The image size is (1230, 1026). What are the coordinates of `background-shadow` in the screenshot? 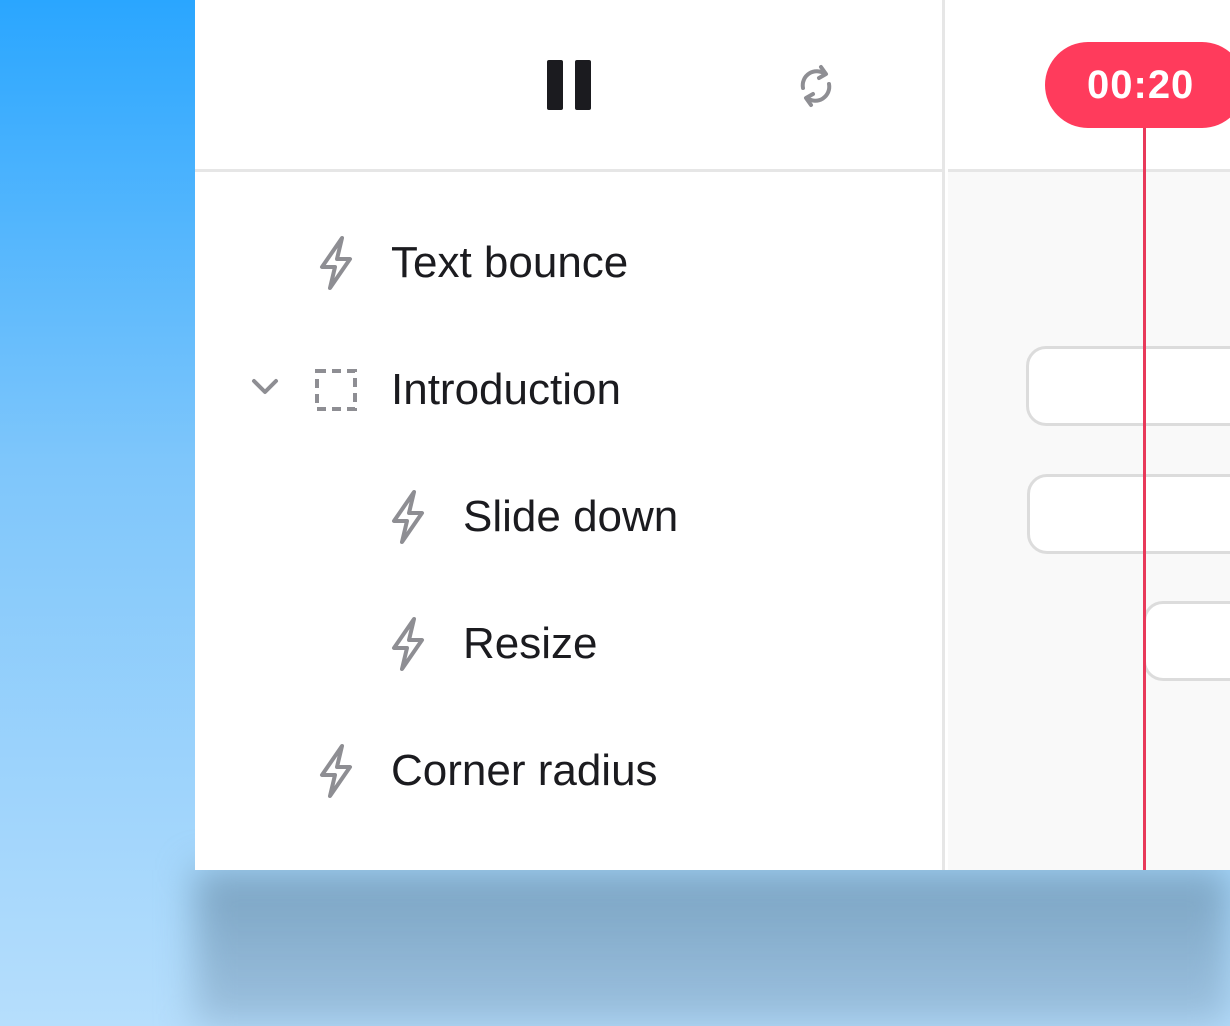 It's located at (712, 948).